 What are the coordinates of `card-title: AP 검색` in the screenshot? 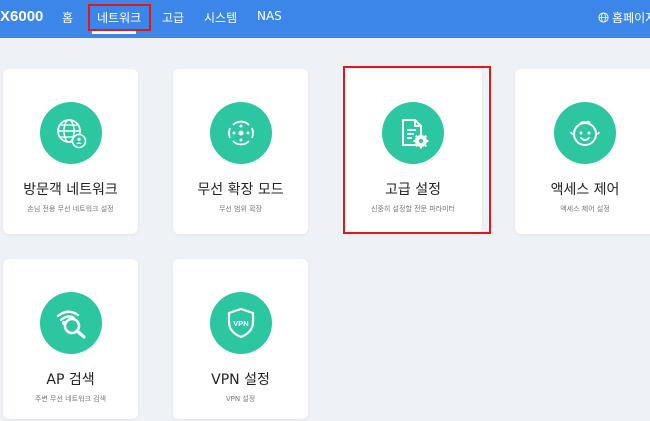 It's located at (70, 380).